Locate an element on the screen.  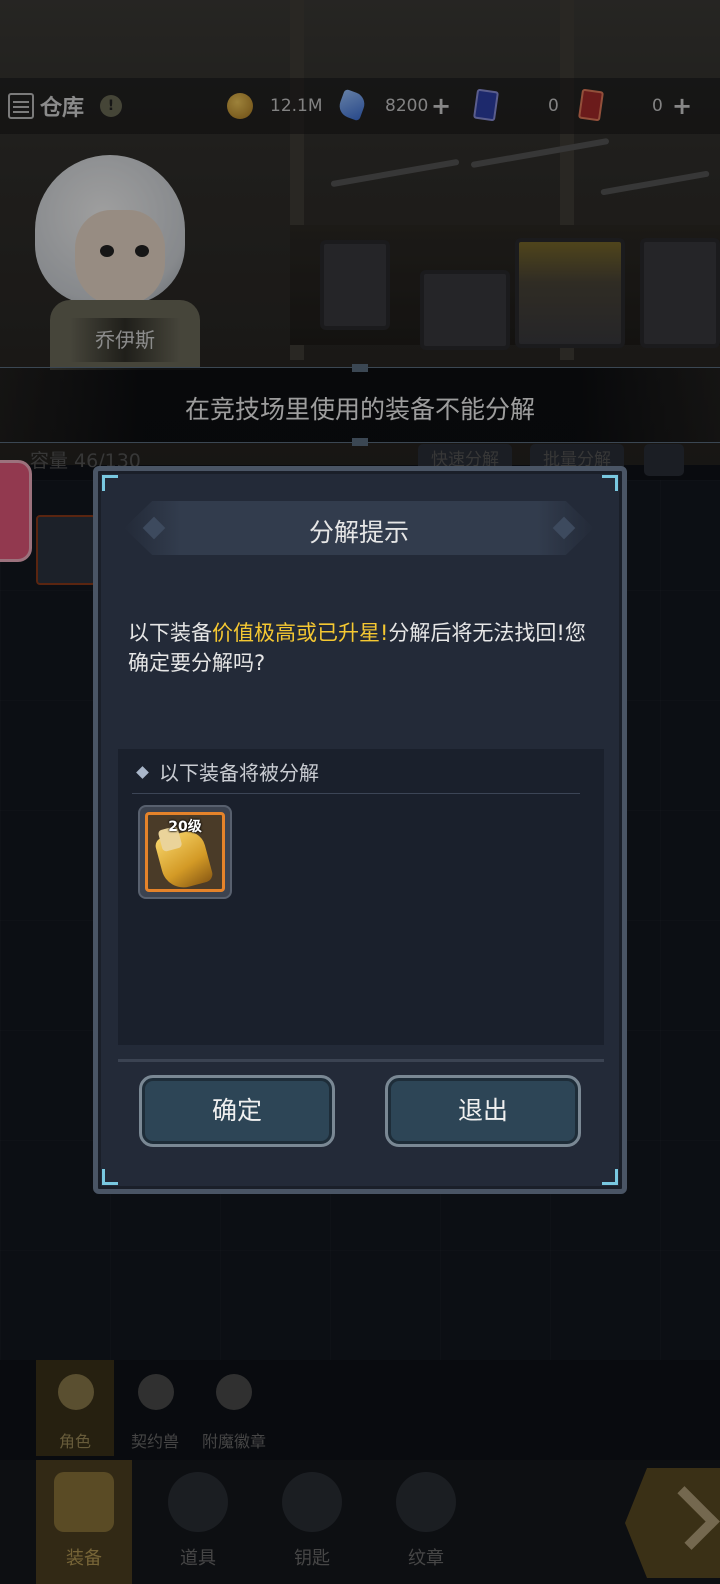
exit-button: 退出 is located at coordinates (483, 1111).